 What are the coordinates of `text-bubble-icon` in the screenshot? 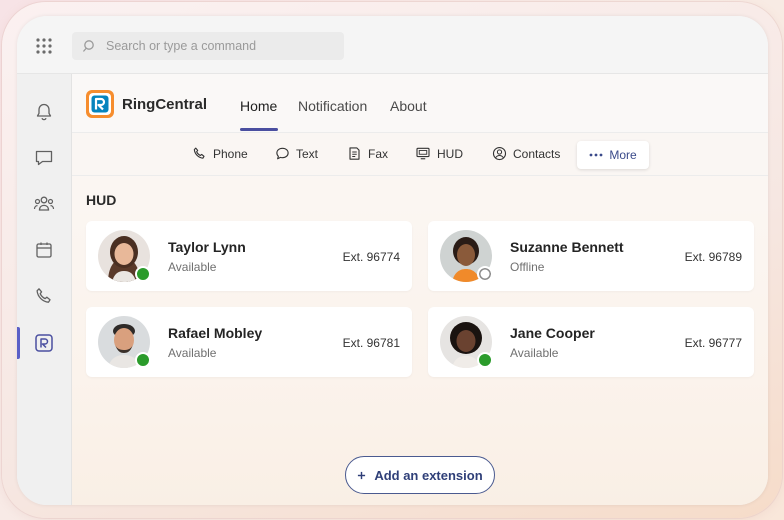 It's located at (282, 153).